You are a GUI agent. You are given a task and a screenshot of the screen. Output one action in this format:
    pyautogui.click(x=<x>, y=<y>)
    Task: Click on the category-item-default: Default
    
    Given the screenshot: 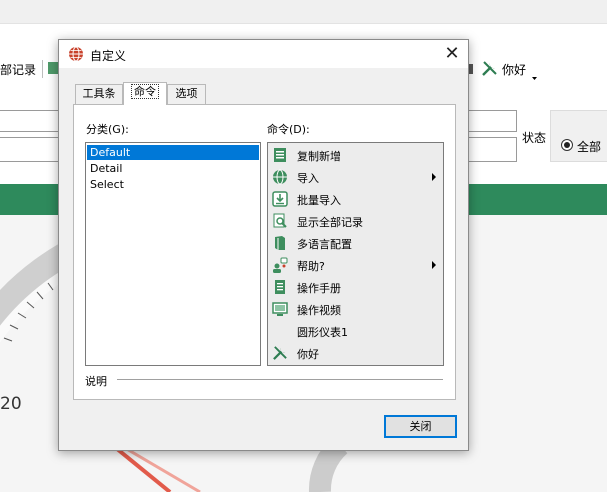 What is the action you would take?
    pyautogui.click(x=173, y=152)
    